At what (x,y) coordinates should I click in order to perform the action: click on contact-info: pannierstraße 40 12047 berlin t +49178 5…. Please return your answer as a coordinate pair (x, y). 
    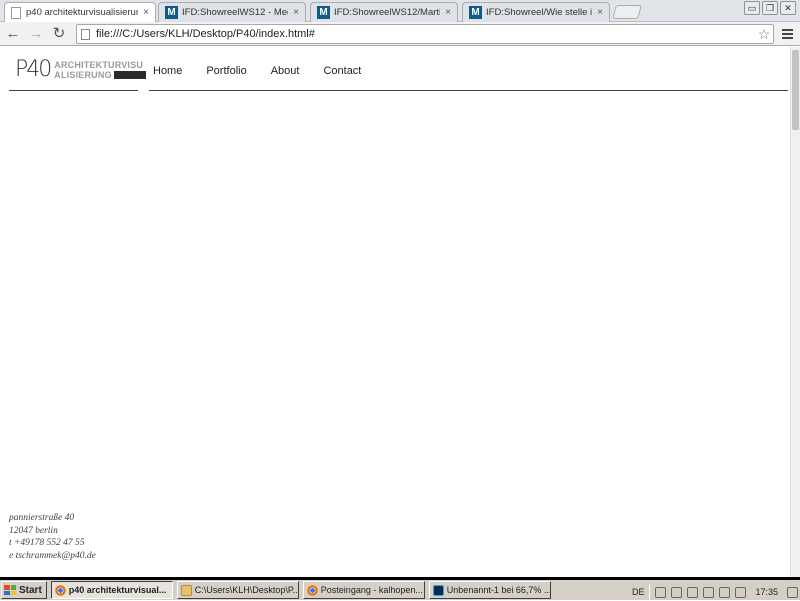
    Looking at the image, I should click on (52, 537).